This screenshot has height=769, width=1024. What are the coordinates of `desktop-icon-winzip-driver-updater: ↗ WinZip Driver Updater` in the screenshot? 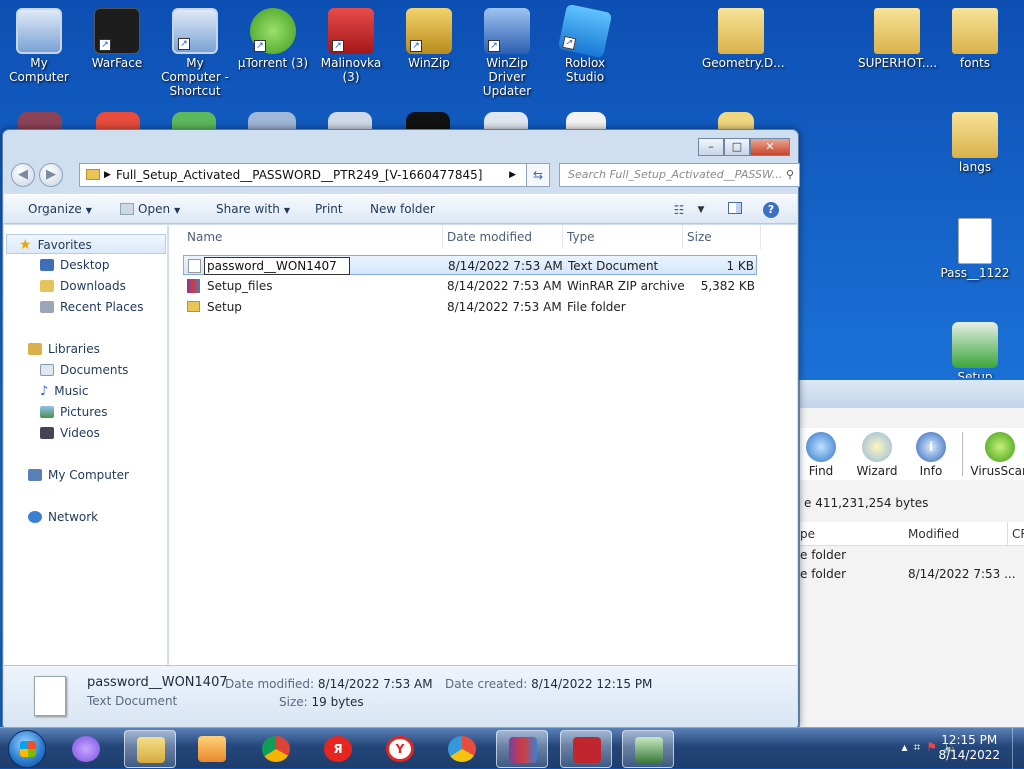 It's located at (507, 53).